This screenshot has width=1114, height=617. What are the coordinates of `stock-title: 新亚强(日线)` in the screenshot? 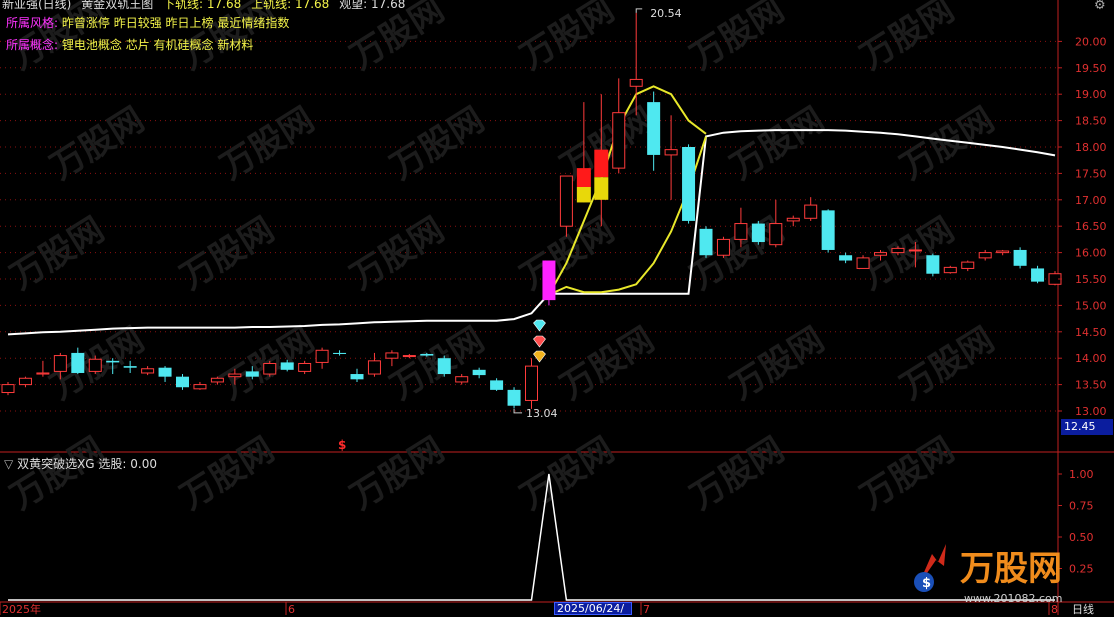 It's located at (36, 5).